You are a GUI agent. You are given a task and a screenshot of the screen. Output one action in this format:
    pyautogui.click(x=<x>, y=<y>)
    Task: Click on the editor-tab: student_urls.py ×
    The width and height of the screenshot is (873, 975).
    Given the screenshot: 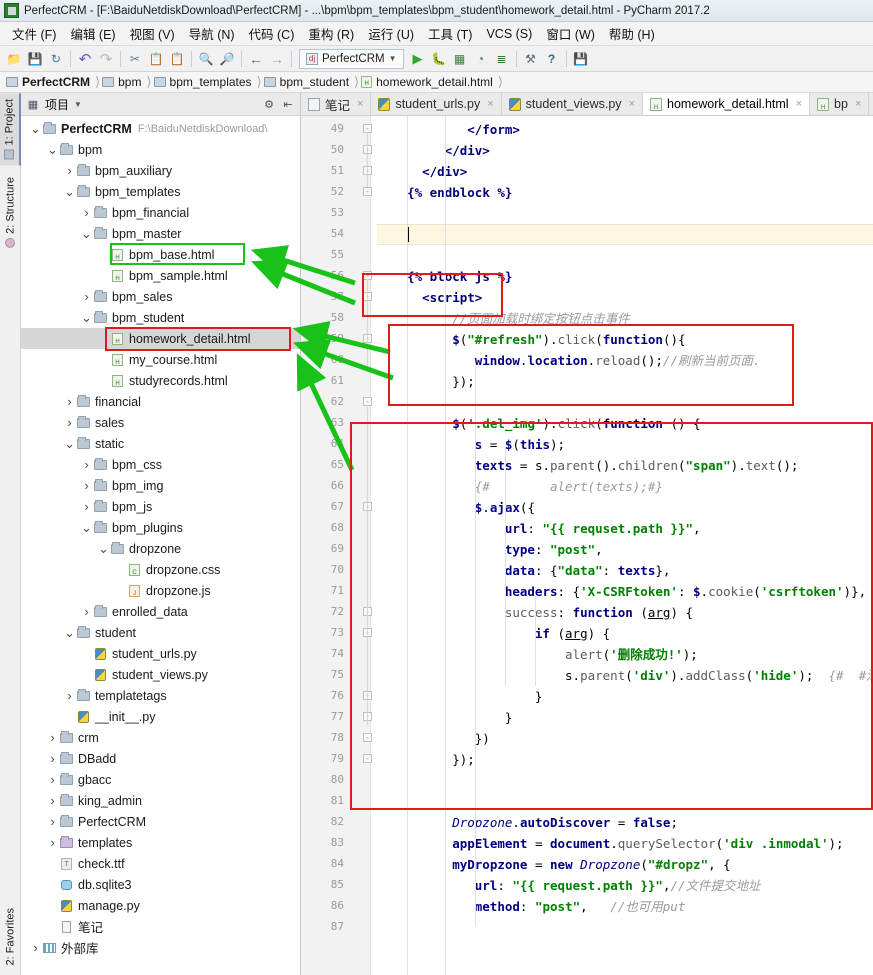 What is the action you would take?
    pyautogui.click(x=436, y=104)
    